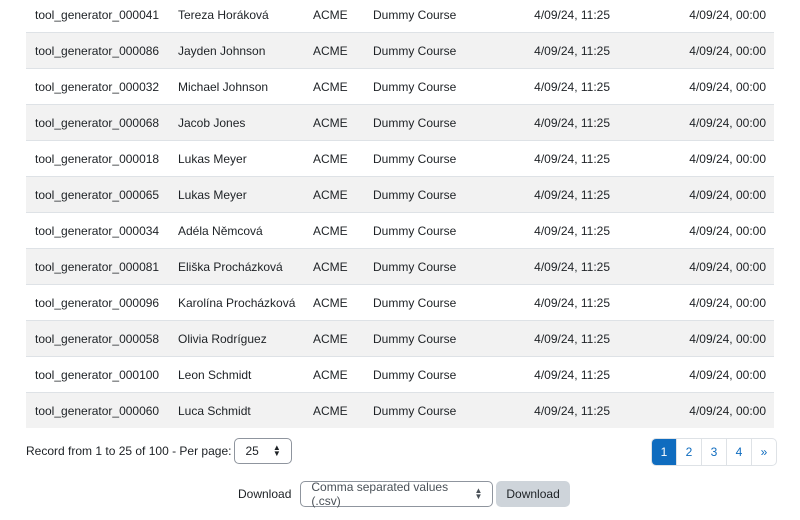  What do you see at coordinates (129, 451) in the screenshot?
I see `record-text: Record from 1 to 25 of 100 - Per page:` at bounding box center [129, 451].